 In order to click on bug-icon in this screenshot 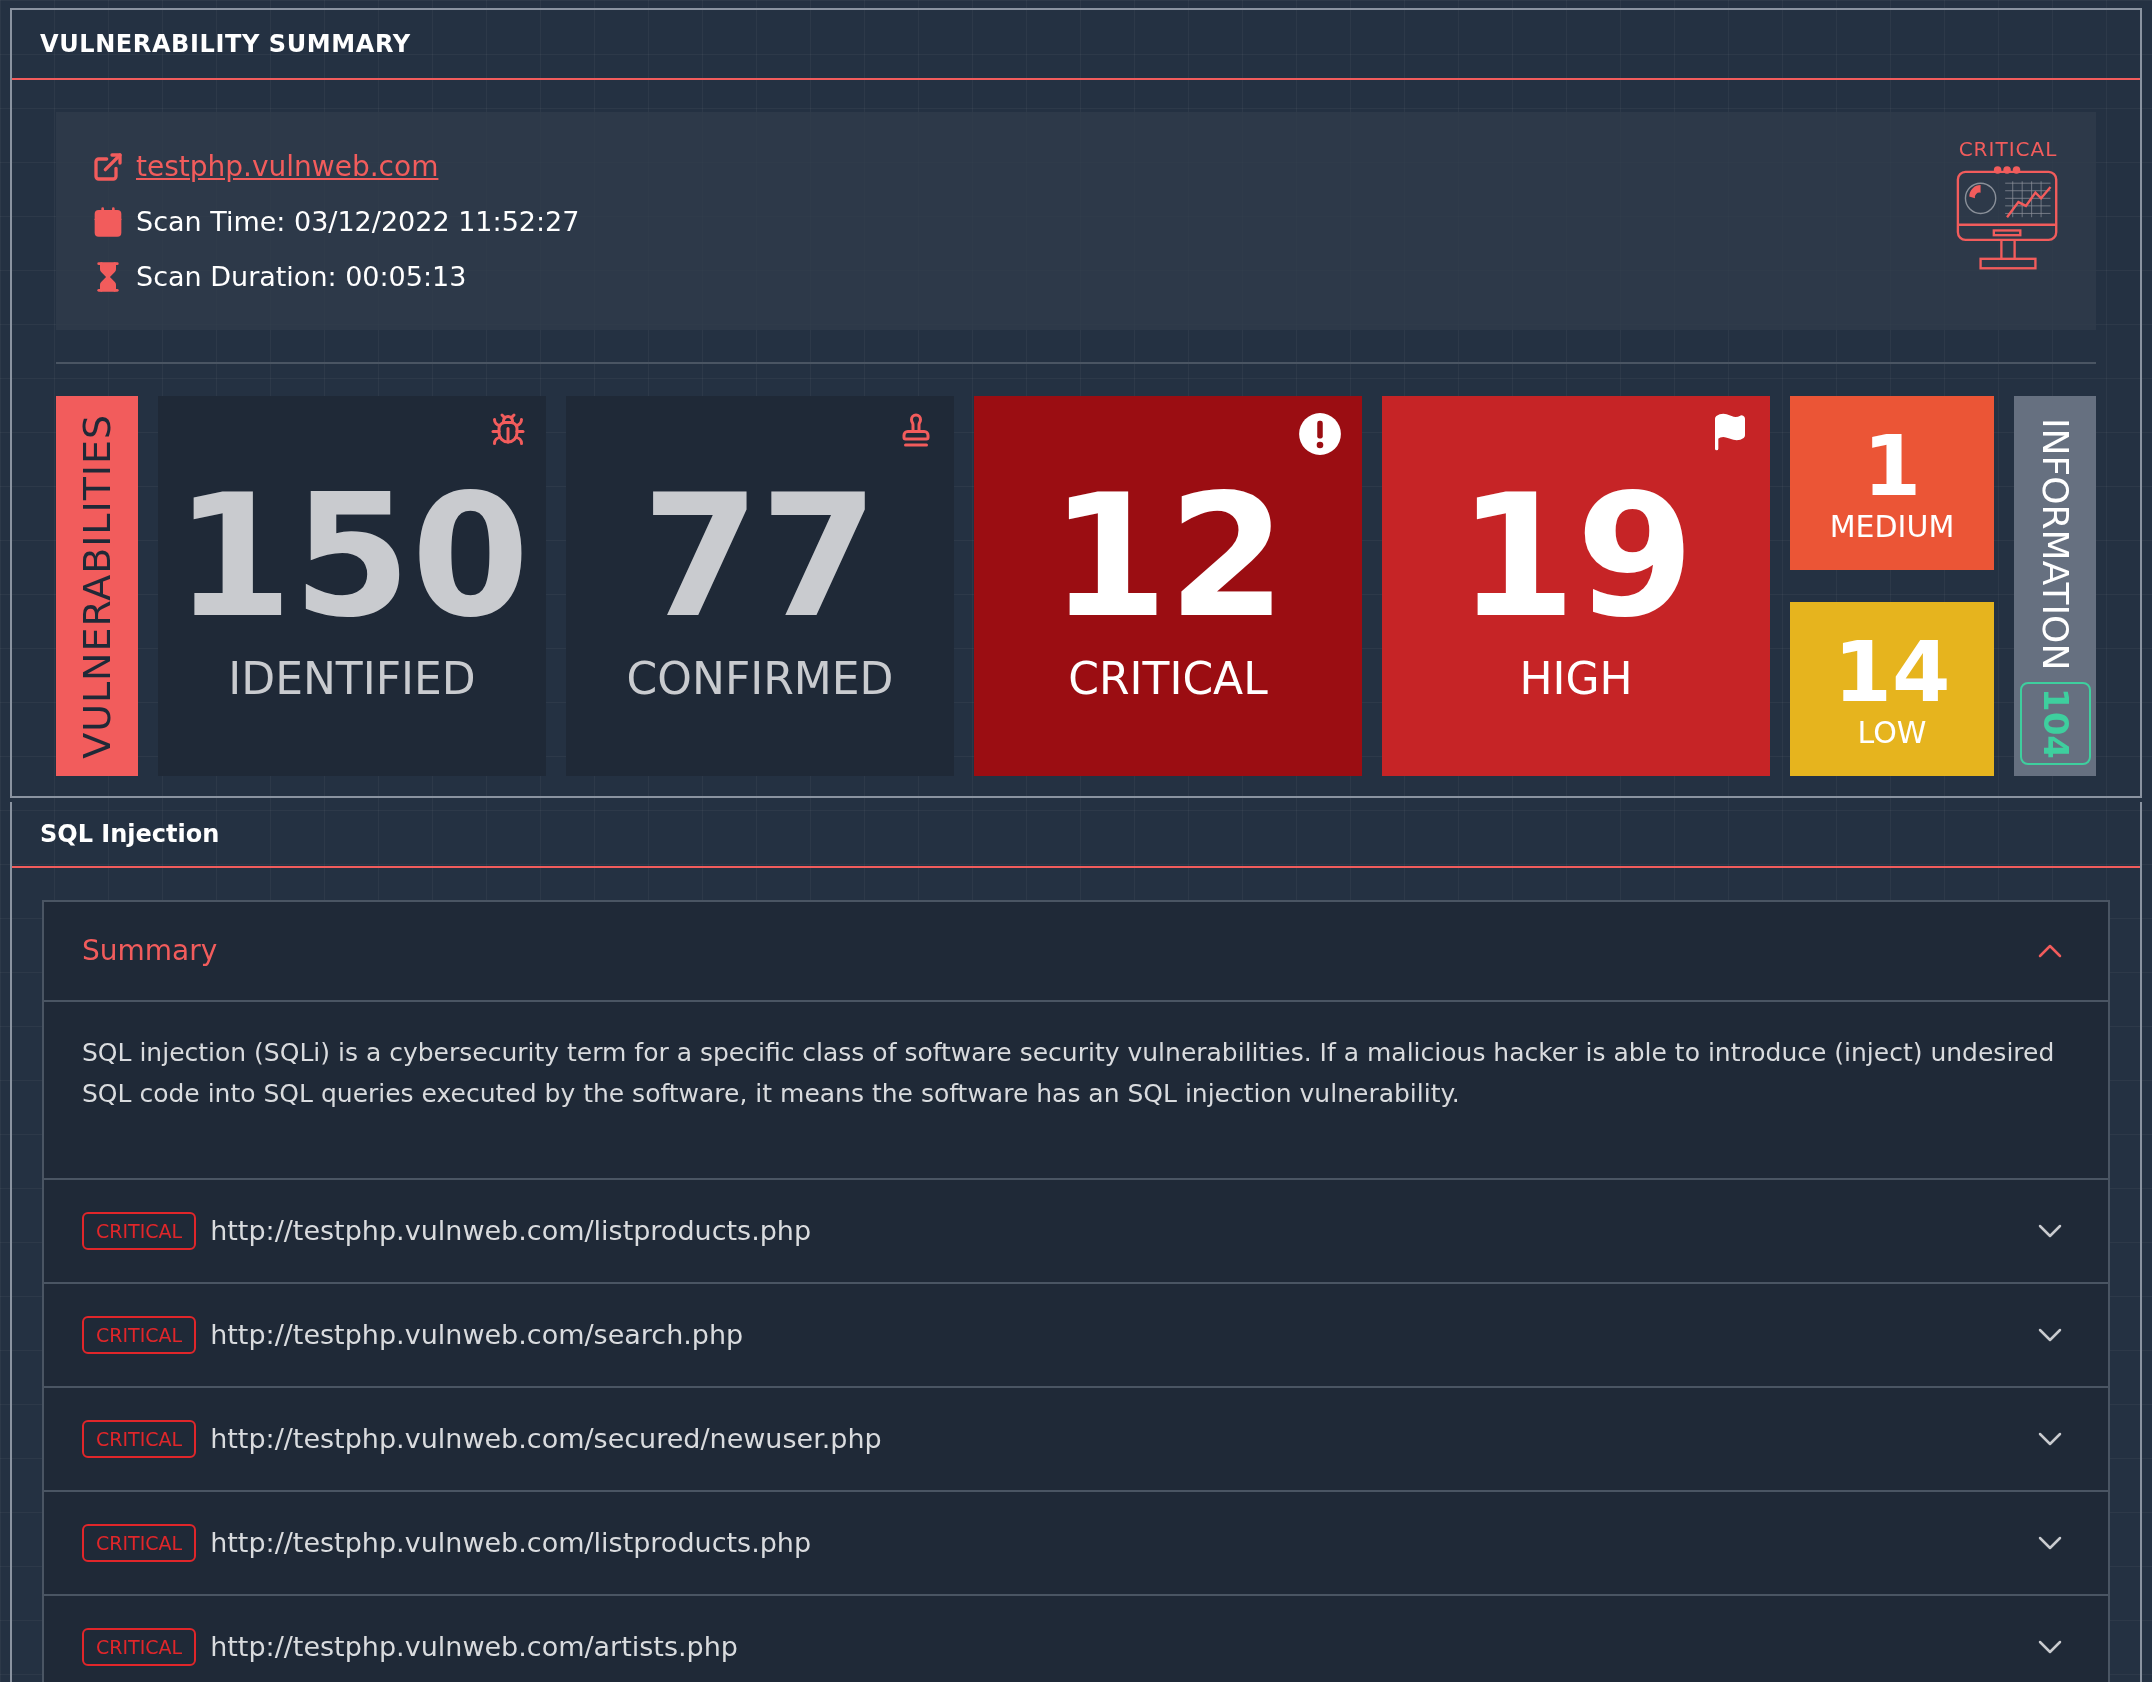, I will do `click(508, 430)`.